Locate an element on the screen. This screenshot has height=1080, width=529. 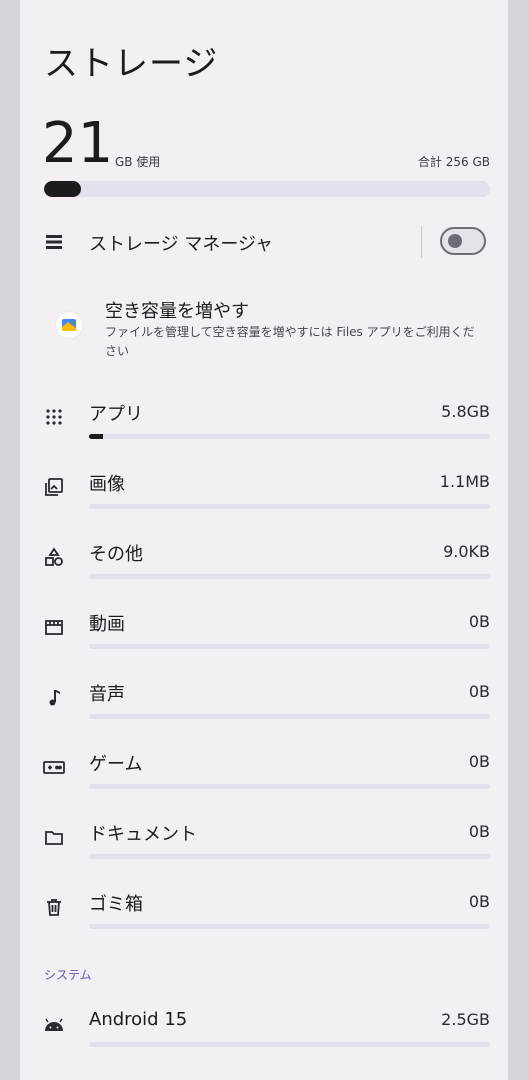
total-storage-label: 合計 256 GB is located at coordinates (453, 162).